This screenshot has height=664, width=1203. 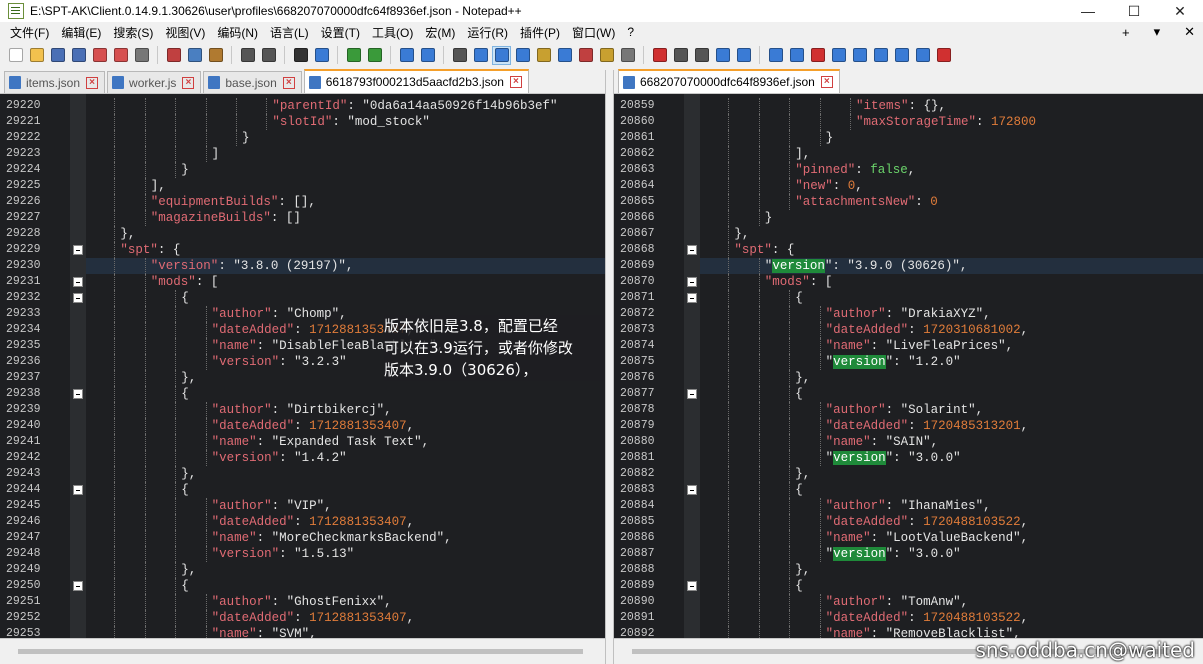 What do you see at coordinates (859, 55) in the screenshot?
I see `prev-diff-button` at bounding box center [859, 55].